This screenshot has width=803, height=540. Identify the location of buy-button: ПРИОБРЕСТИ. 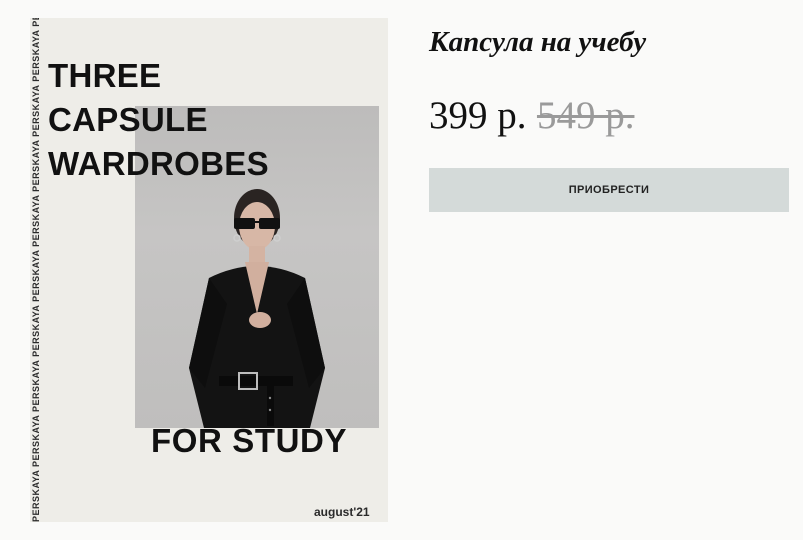
(609, 190).